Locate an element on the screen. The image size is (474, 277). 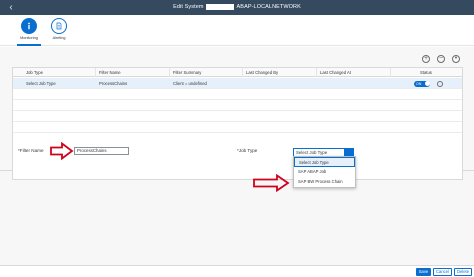
column-header-last-changed-by: Last Changed By is located at coordinates (280, 72).